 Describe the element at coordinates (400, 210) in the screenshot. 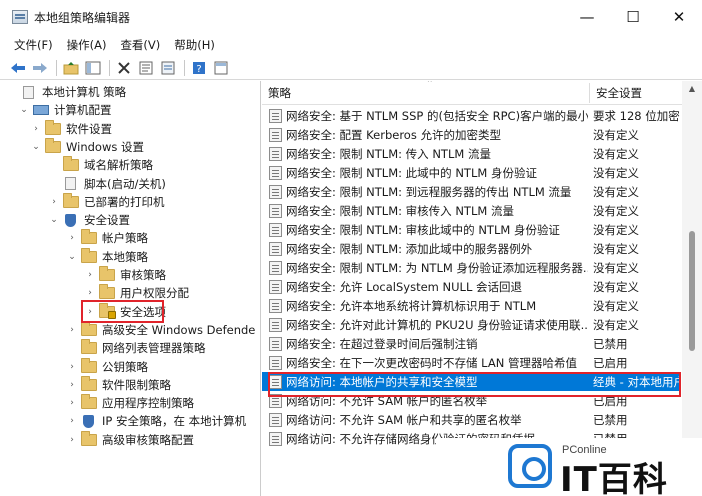

I see `policy-name: 网络安全: 限制 NTLM: 审核传入 NTLM 流量` at that location.